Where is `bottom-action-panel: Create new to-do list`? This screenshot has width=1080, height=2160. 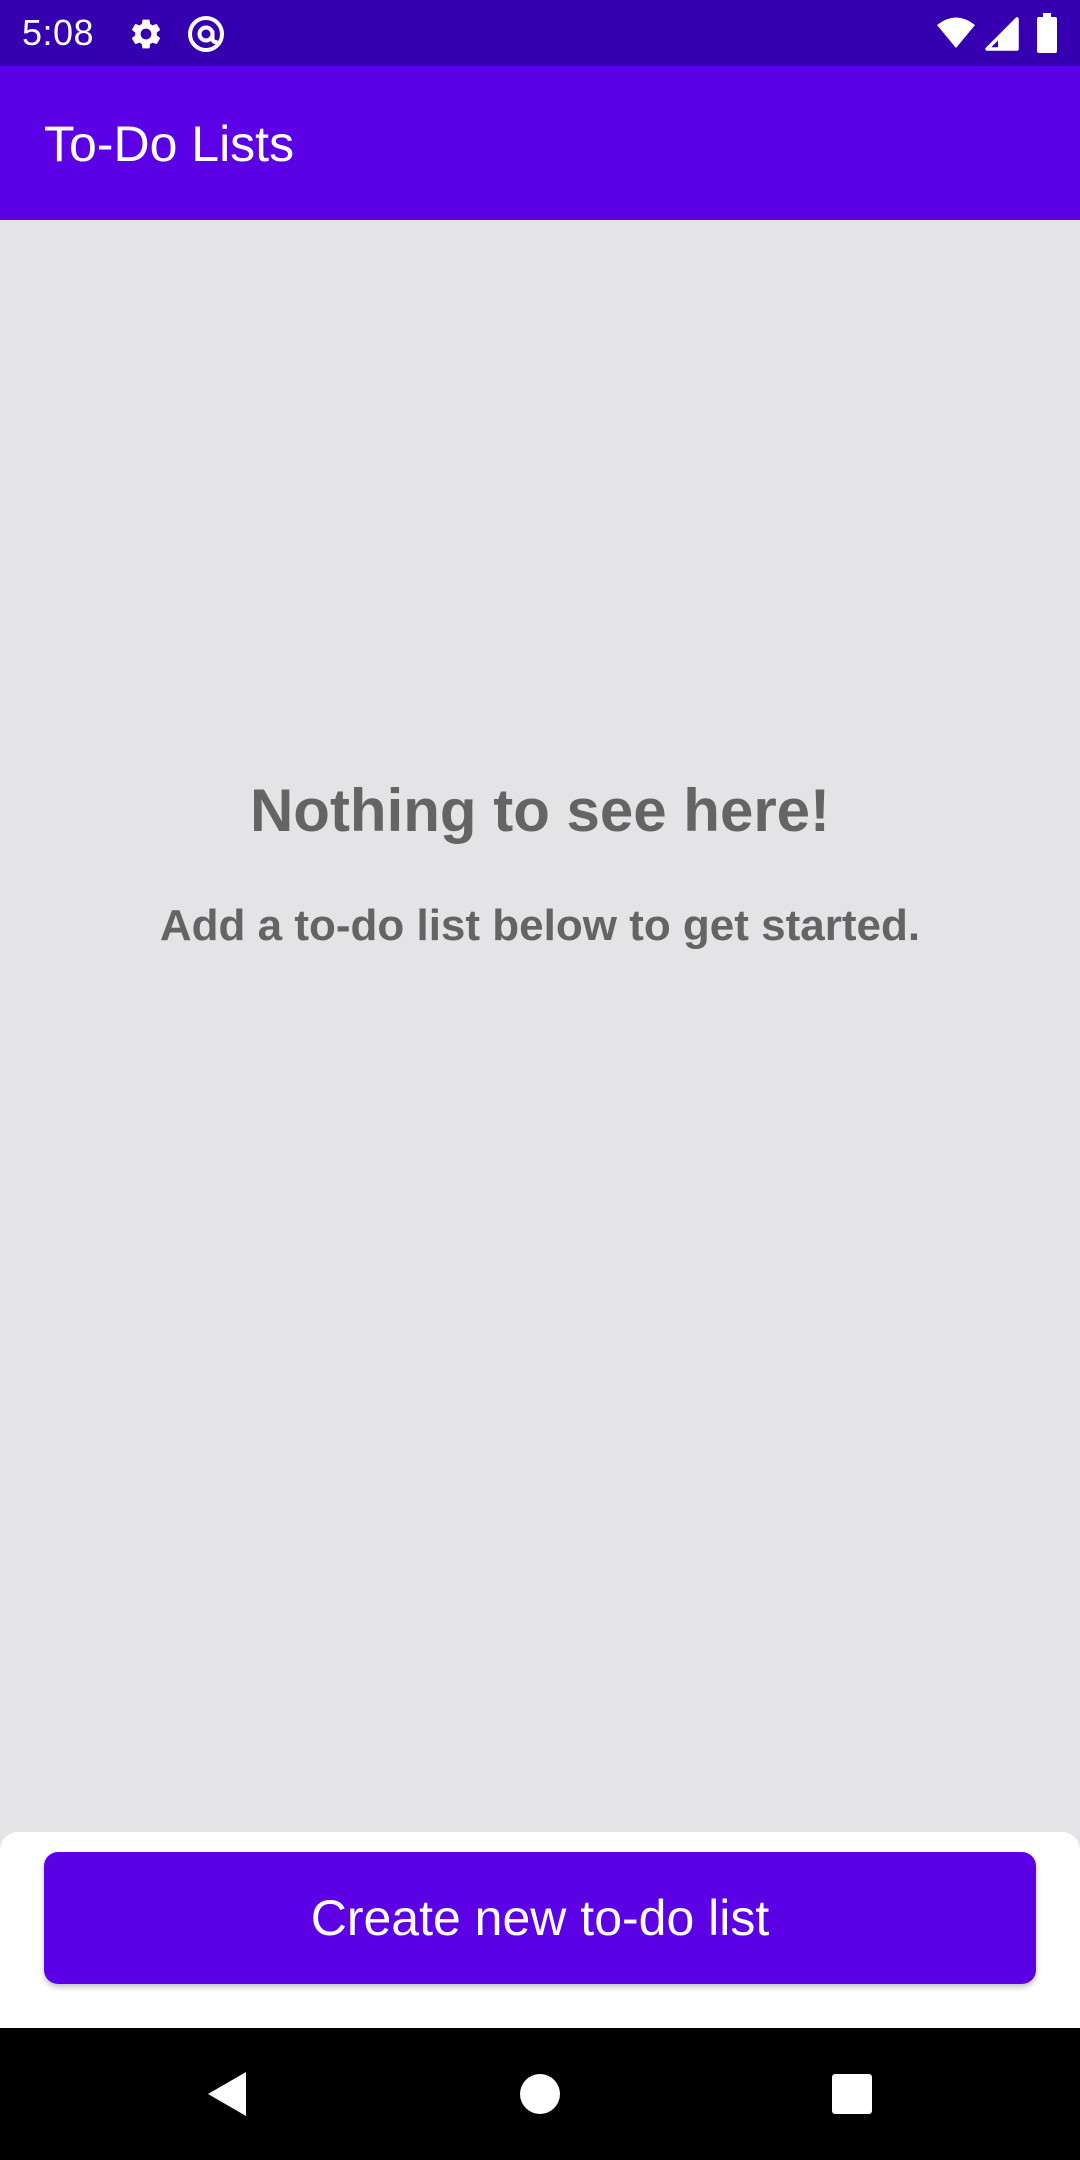
bottom-action-panel: Create new to-do list is located at coordinates (540, 1930).